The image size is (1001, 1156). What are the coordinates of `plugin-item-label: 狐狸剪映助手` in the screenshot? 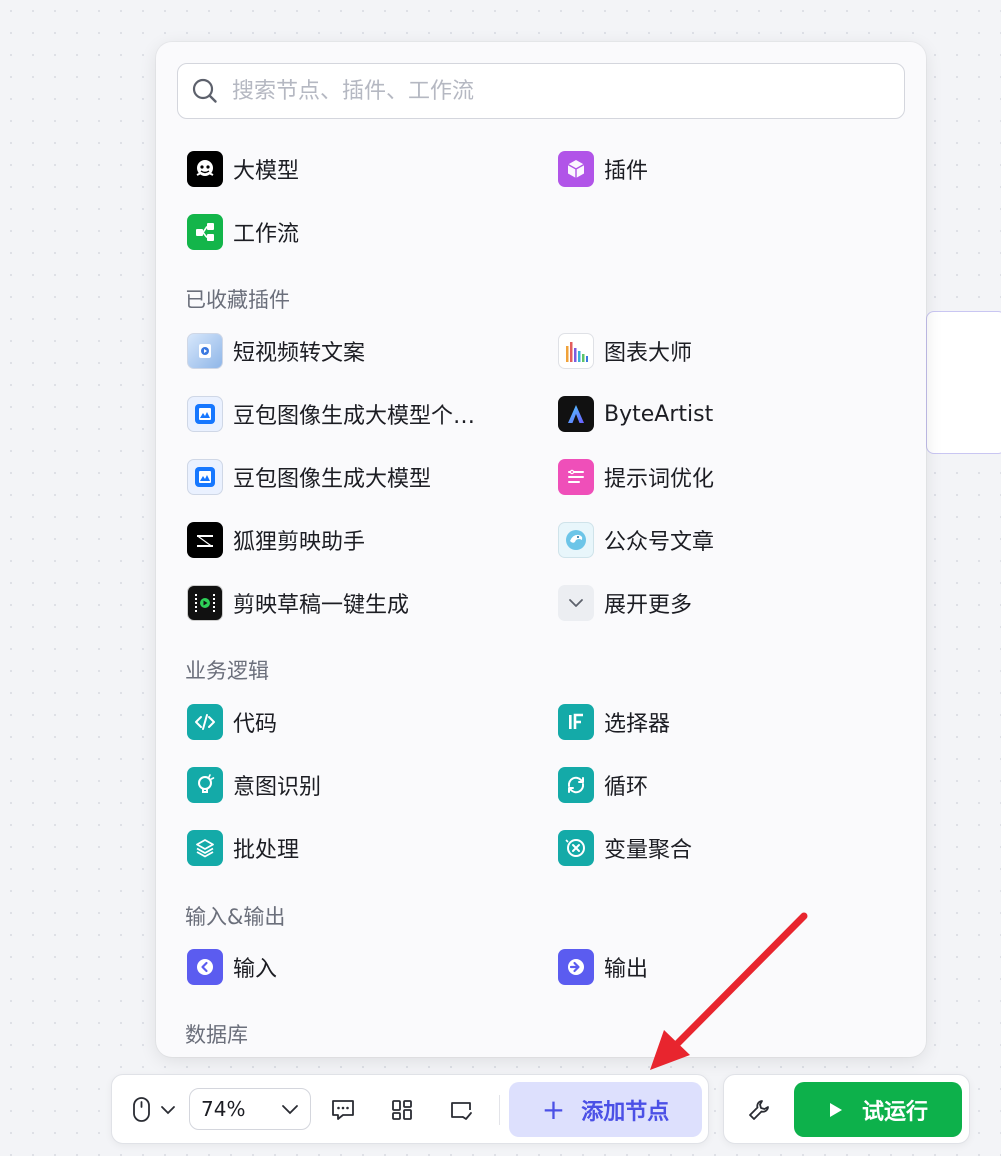 It's located at (299, 542).